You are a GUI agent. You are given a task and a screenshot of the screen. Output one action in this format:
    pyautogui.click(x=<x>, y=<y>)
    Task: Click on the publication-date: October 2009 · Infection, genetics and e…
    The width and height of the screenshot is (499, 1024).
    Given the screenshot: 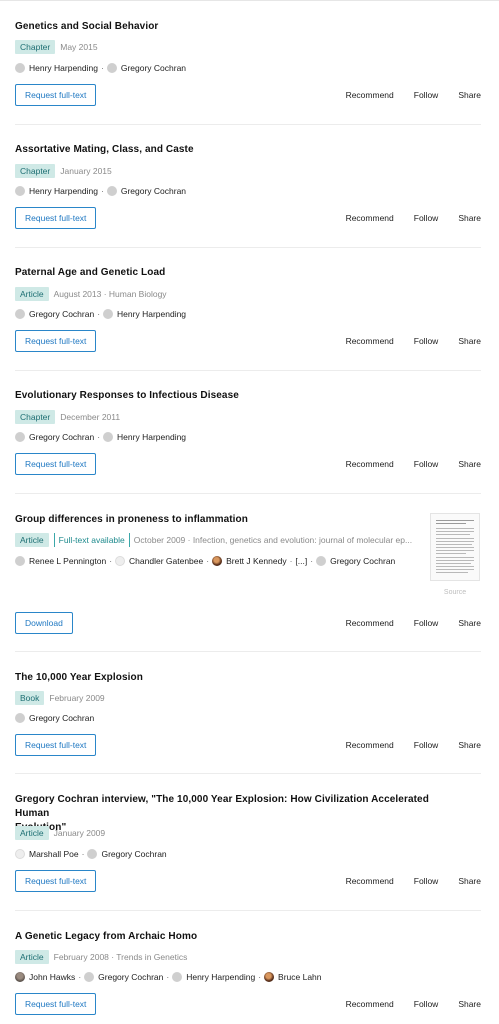 What is the action you would take?
    pyautogui.click(x=273, y=540)
    